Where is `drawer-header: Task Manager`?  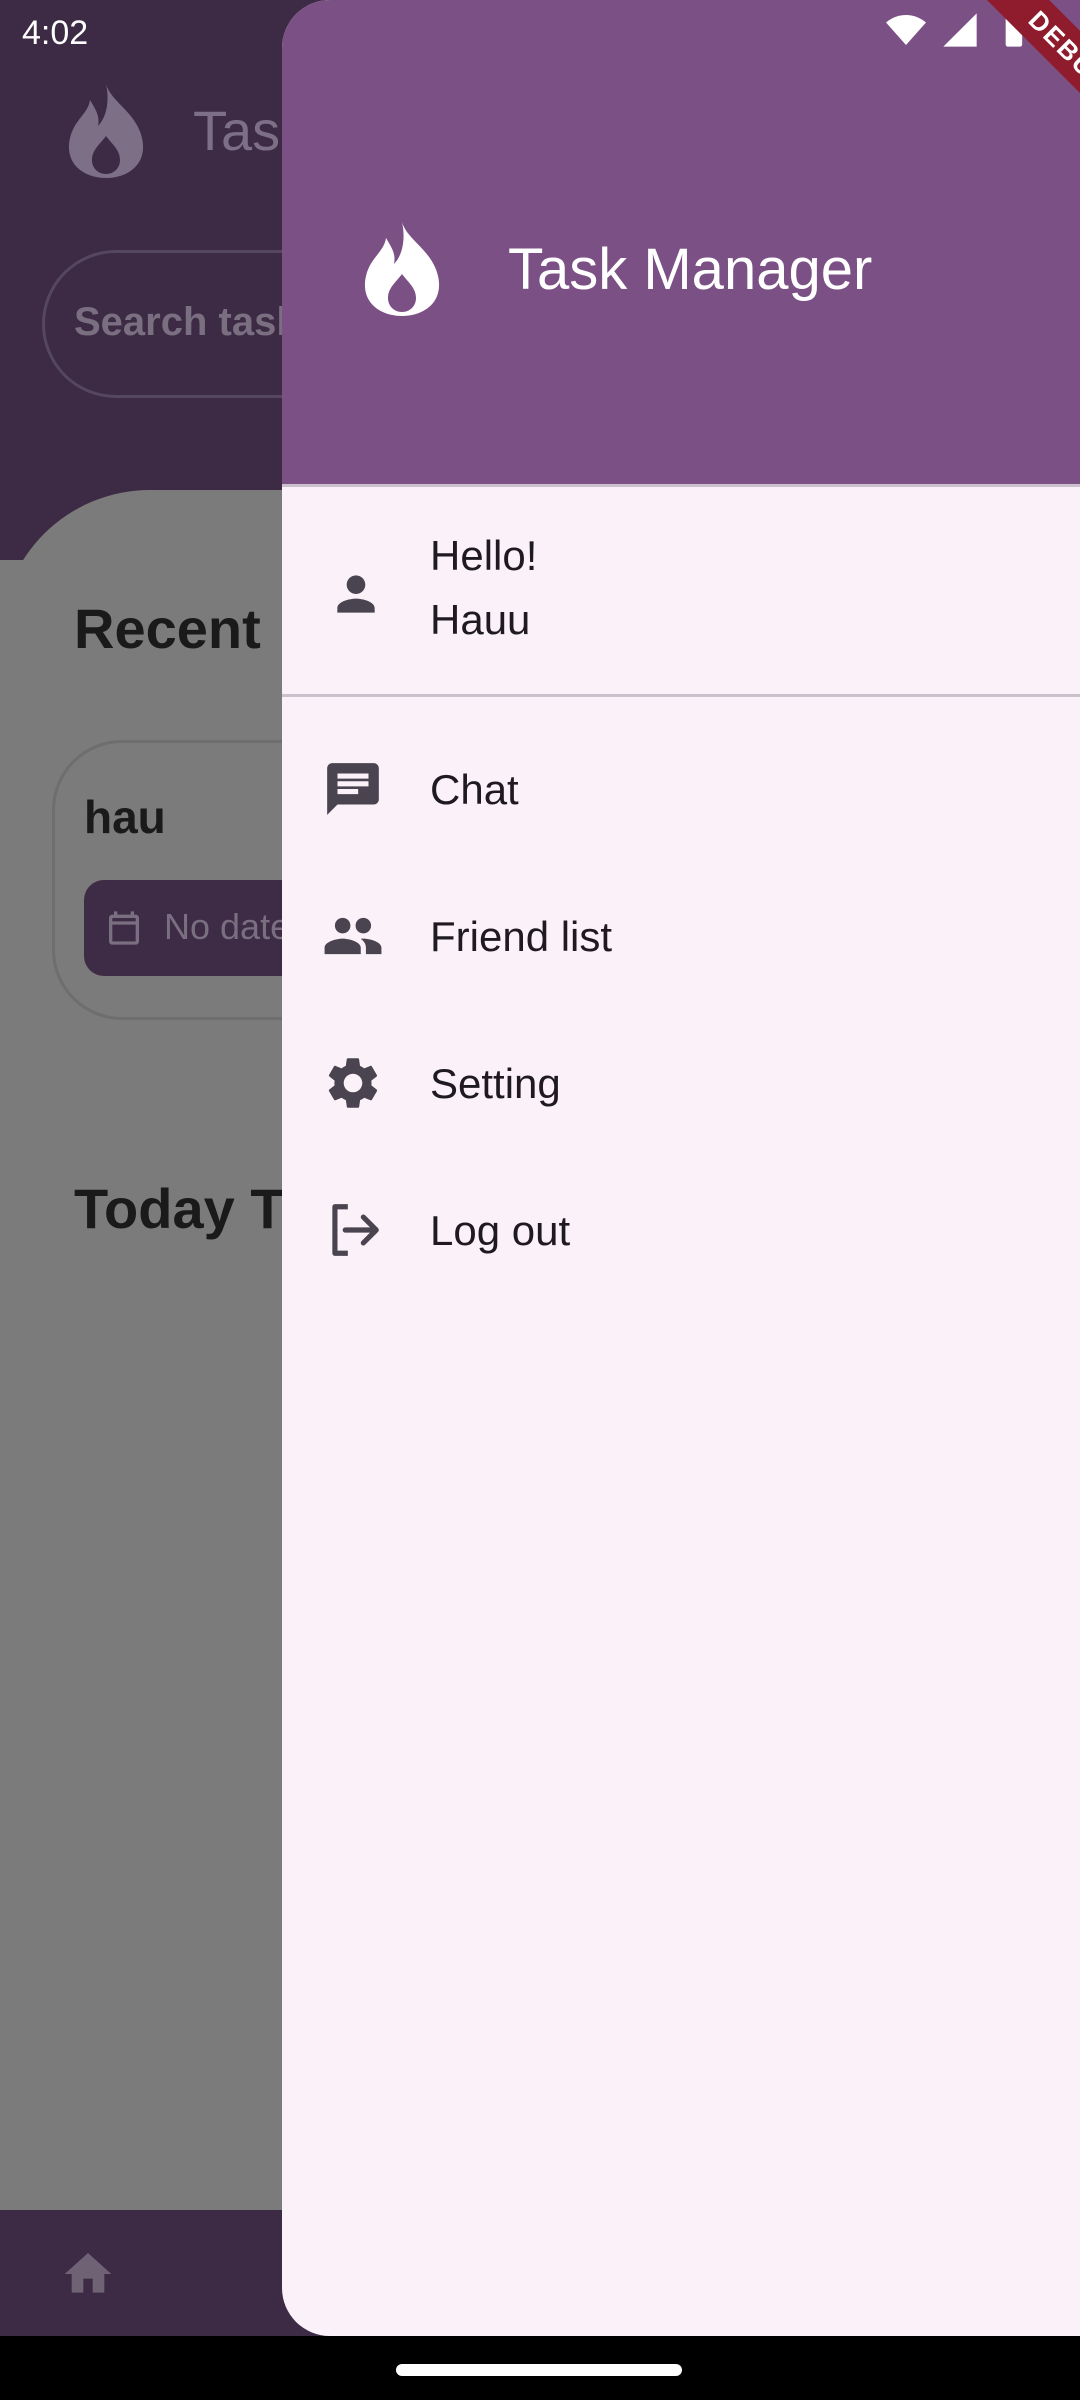
drawer-header: Task Manager is located at coordinates (681, 242).